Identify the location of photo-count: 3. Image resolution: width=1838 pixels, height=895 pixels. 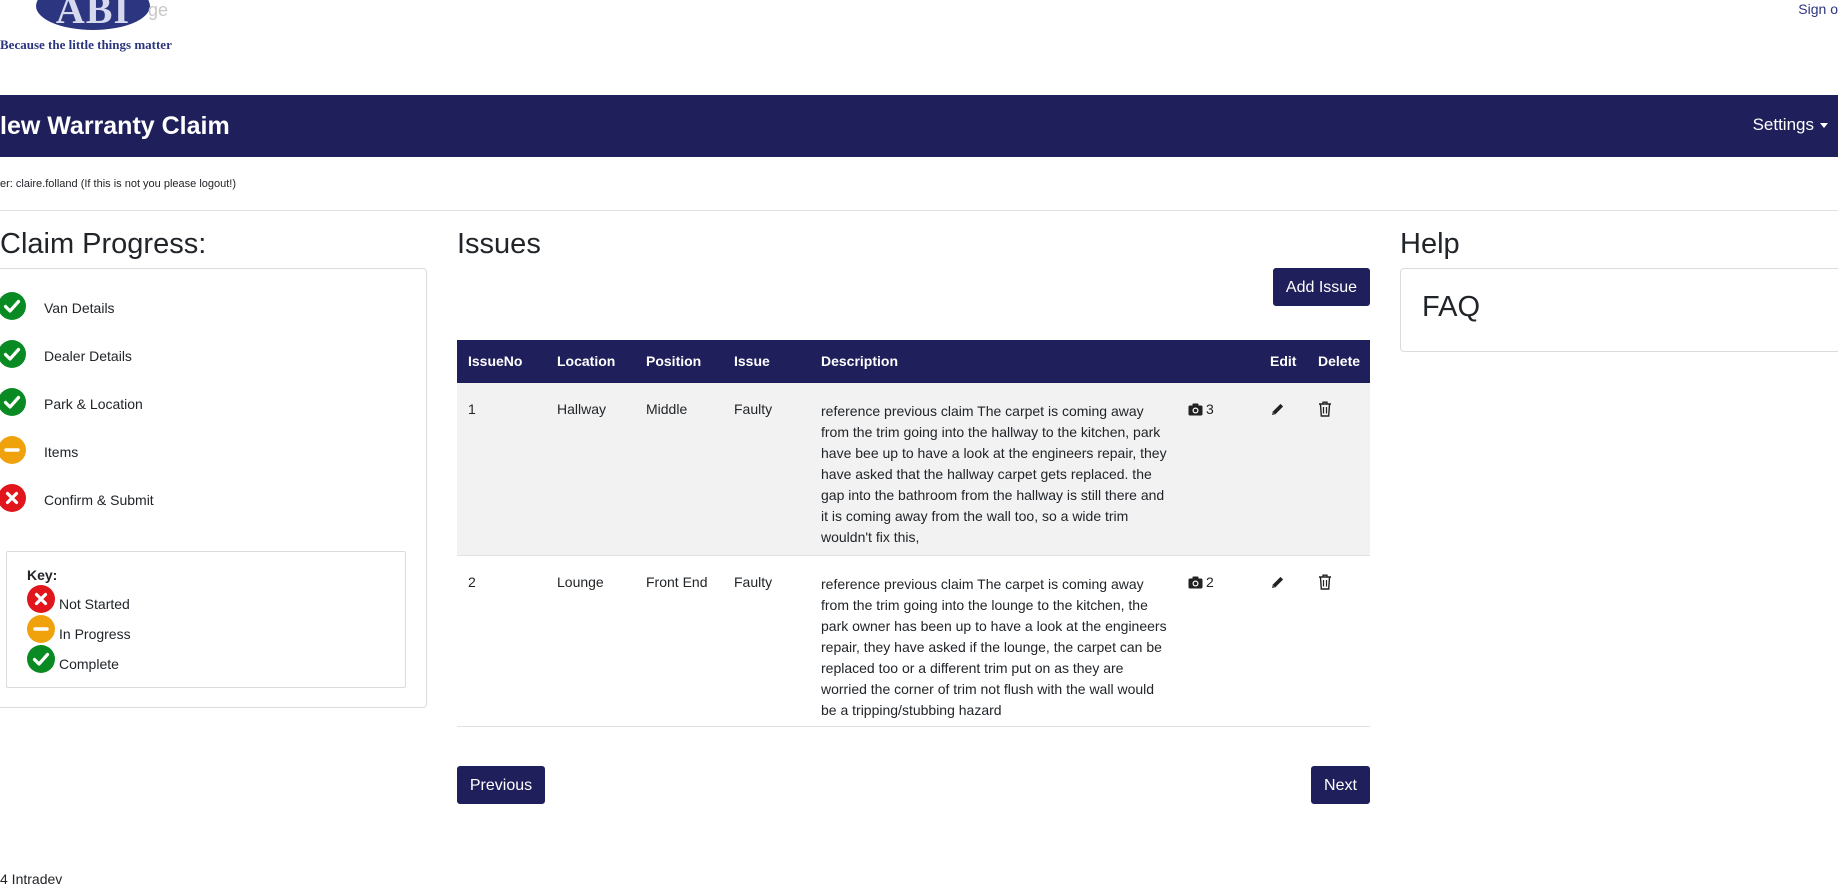
(1210, 409).